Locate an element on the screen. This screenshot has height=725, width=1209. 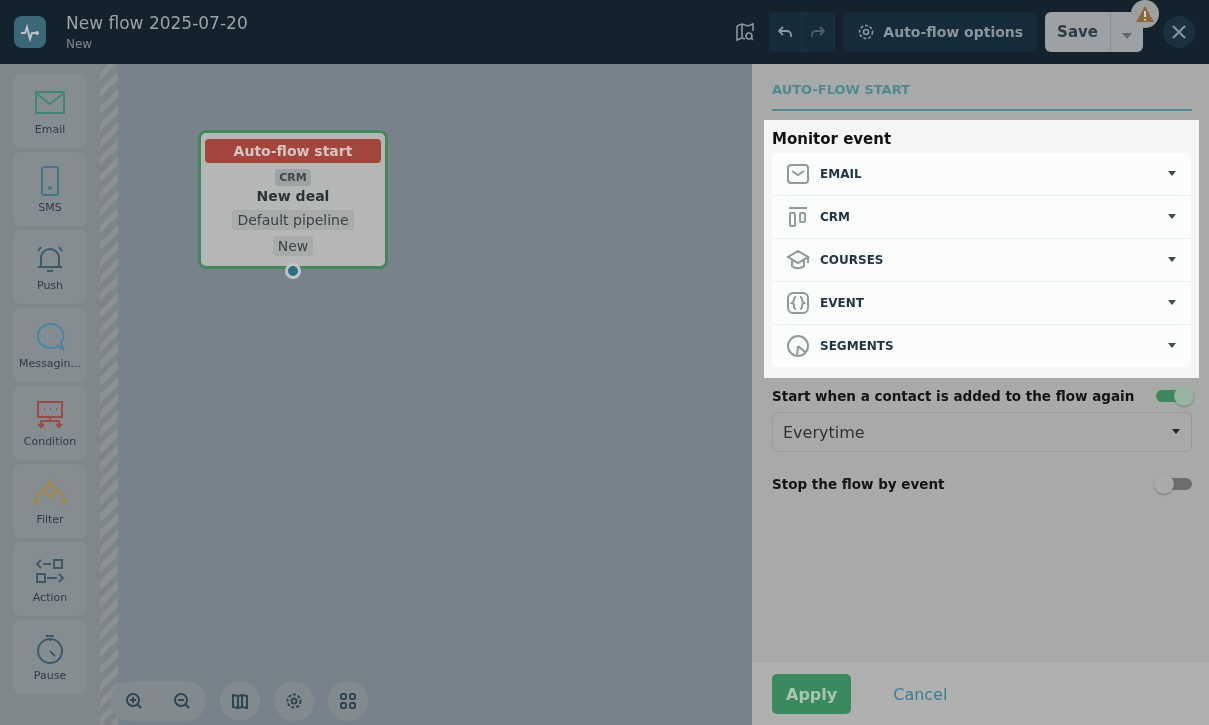
close-button is located at coordinates (1179, 32).